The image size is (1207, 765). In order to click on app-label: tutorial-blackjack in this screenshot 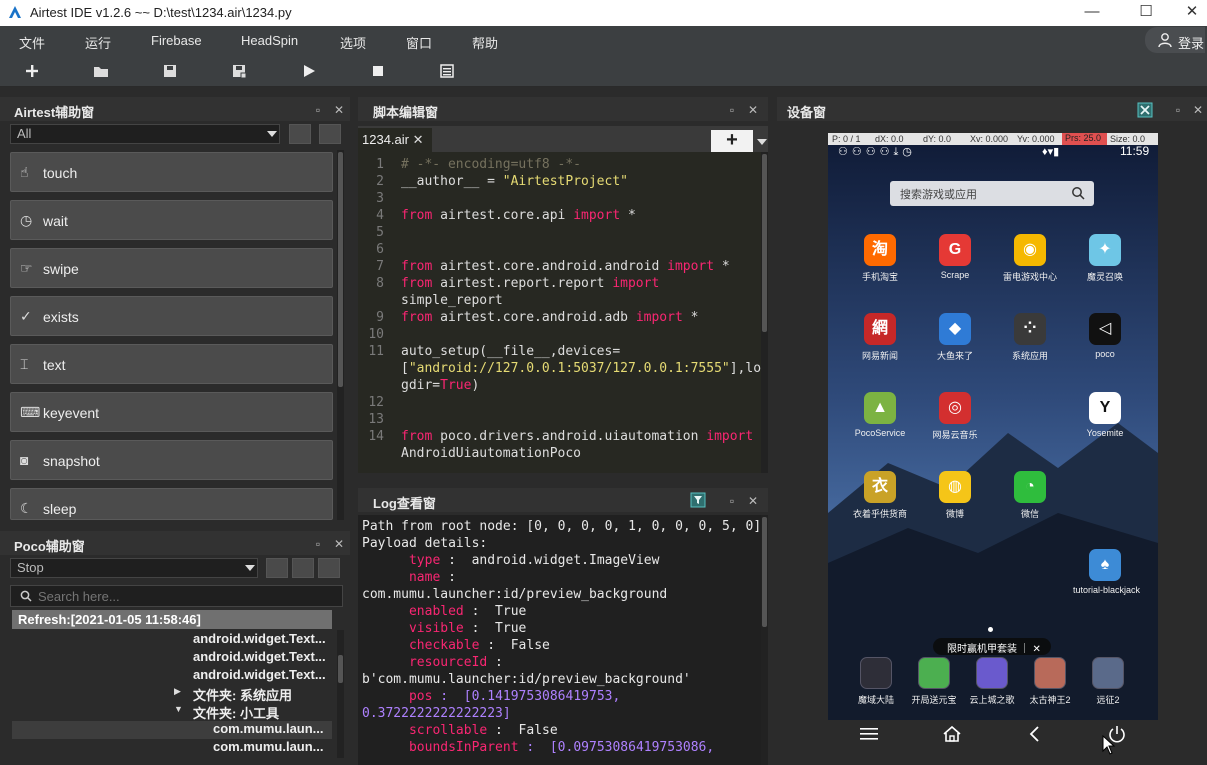, I will do `click(1107, 590)`.